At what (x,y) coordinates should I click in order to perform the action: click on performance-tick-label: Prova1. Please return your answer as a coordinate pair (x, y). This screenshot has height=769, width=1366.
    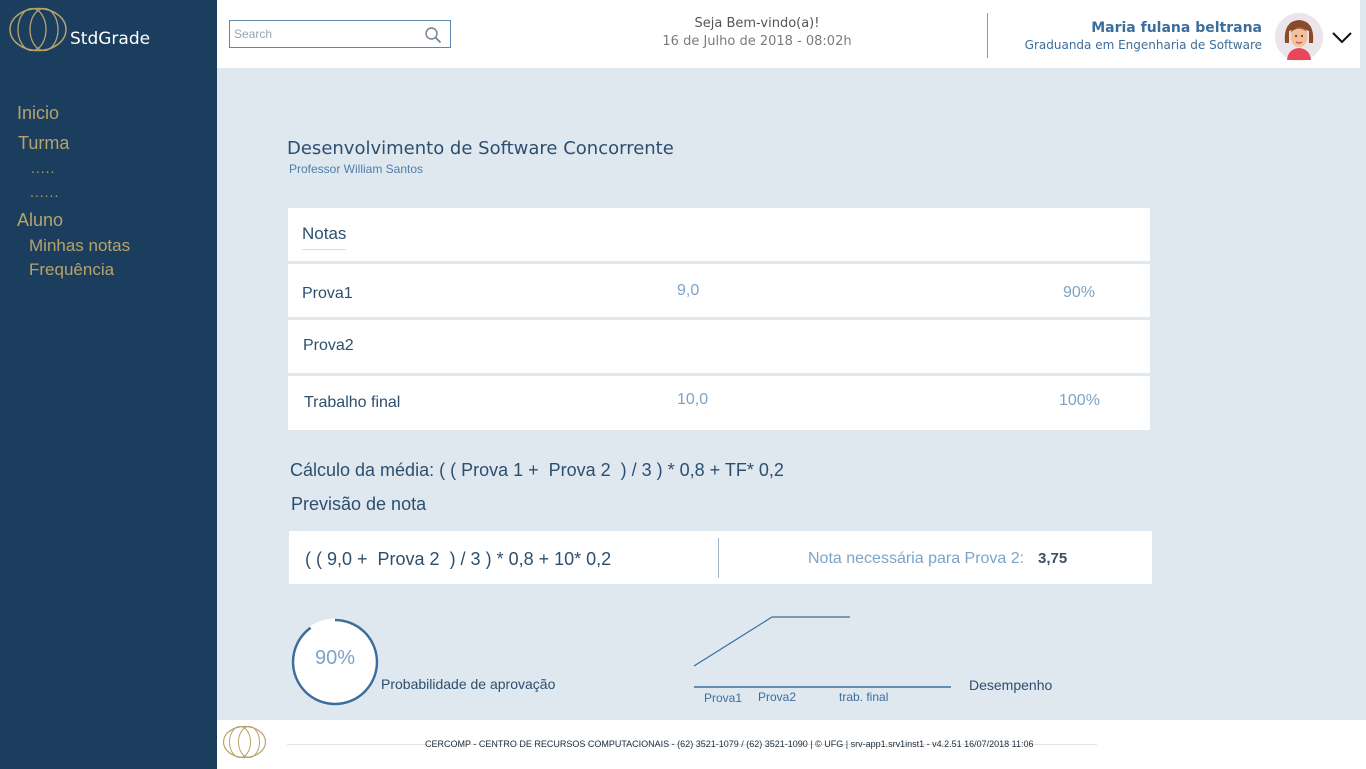
    Looking at the image, I should click on (723, 698).